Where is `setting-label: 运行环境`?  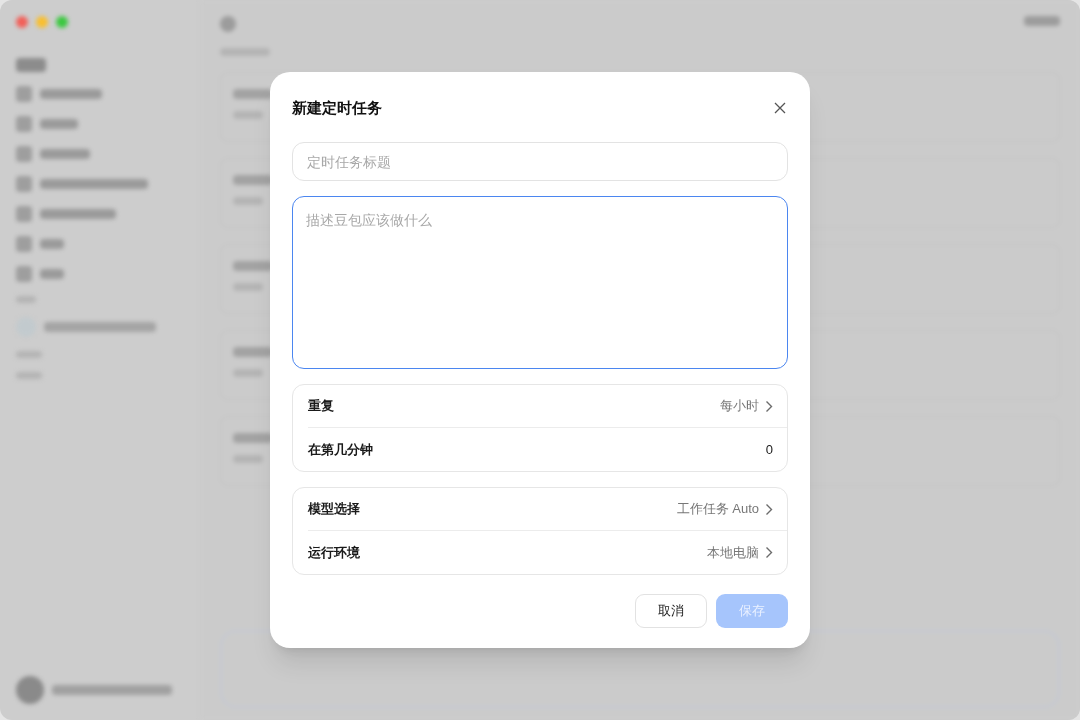
setting-label: 运行环境 is located at coordinates (334, 552).